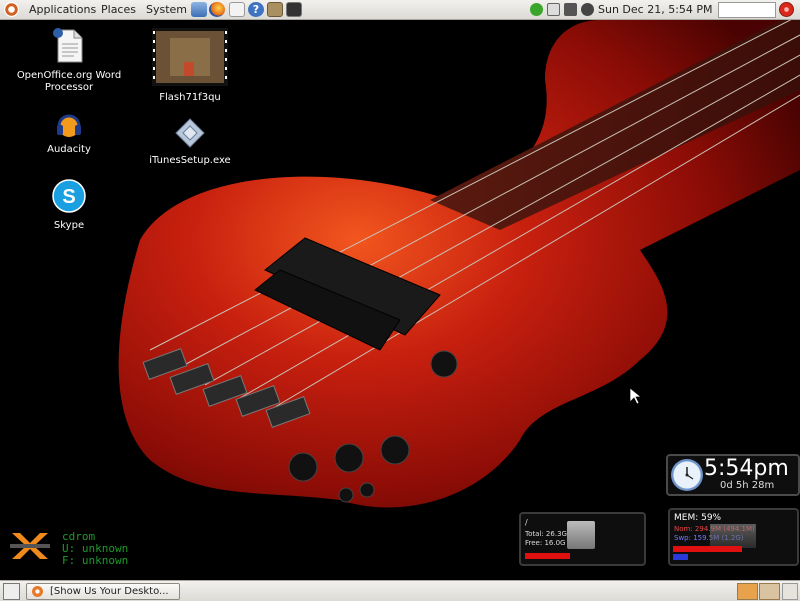  I want to click on show-desktop-icon, so click(11, 591).